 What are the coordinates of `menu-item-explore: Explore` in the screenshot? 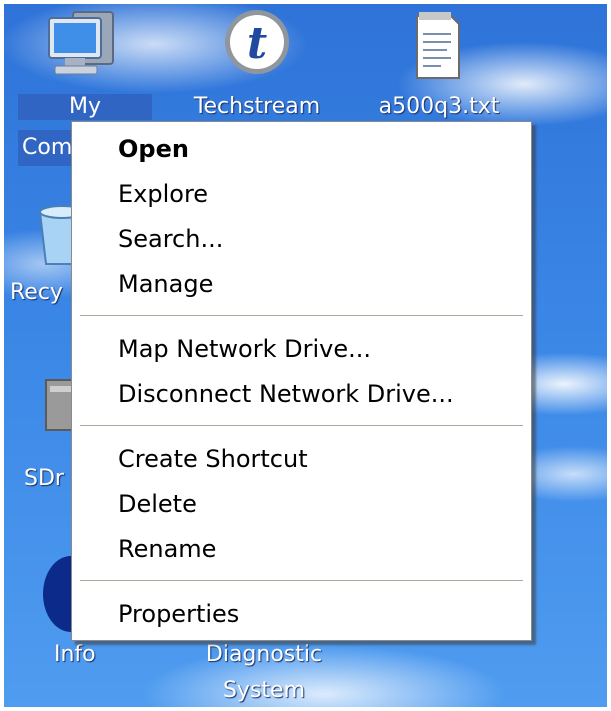 It's located at (163, 194).